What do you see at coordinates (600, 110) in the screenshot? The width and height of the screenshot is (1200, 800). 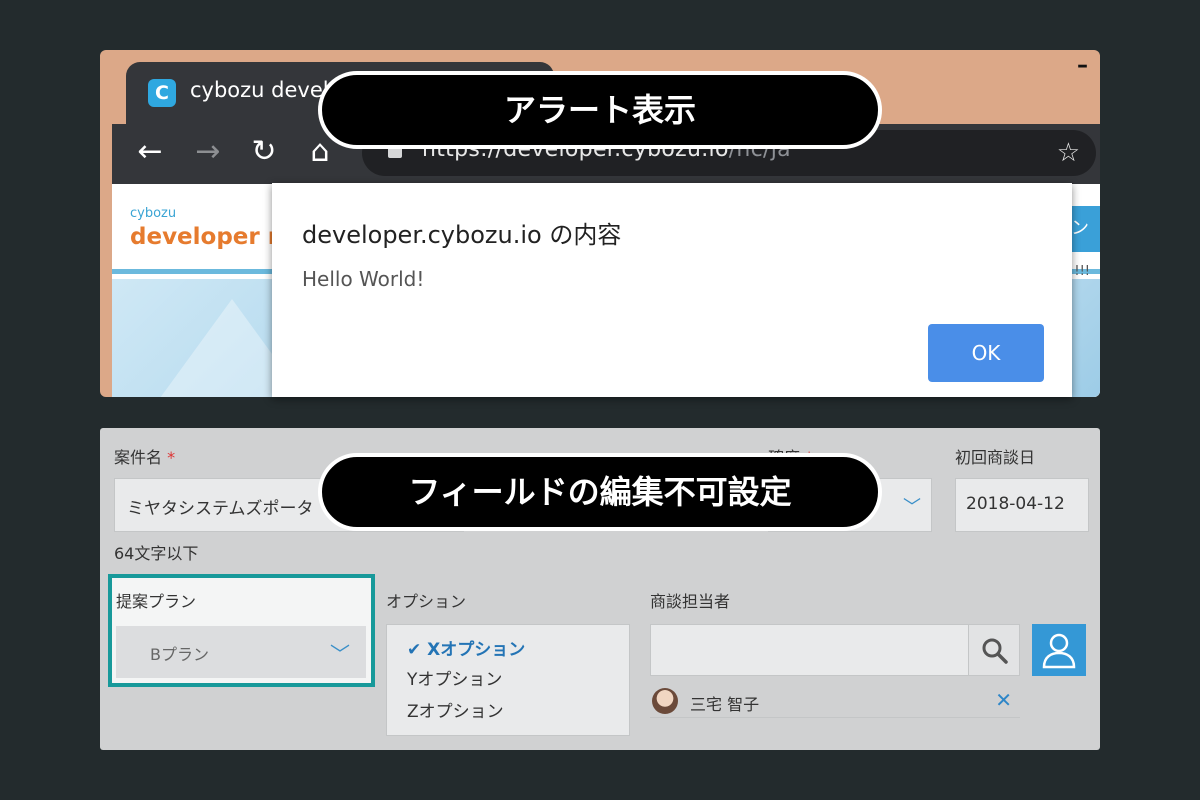 I see `alert-caption-pill: アラート表示` at bounding box center [600, 110].